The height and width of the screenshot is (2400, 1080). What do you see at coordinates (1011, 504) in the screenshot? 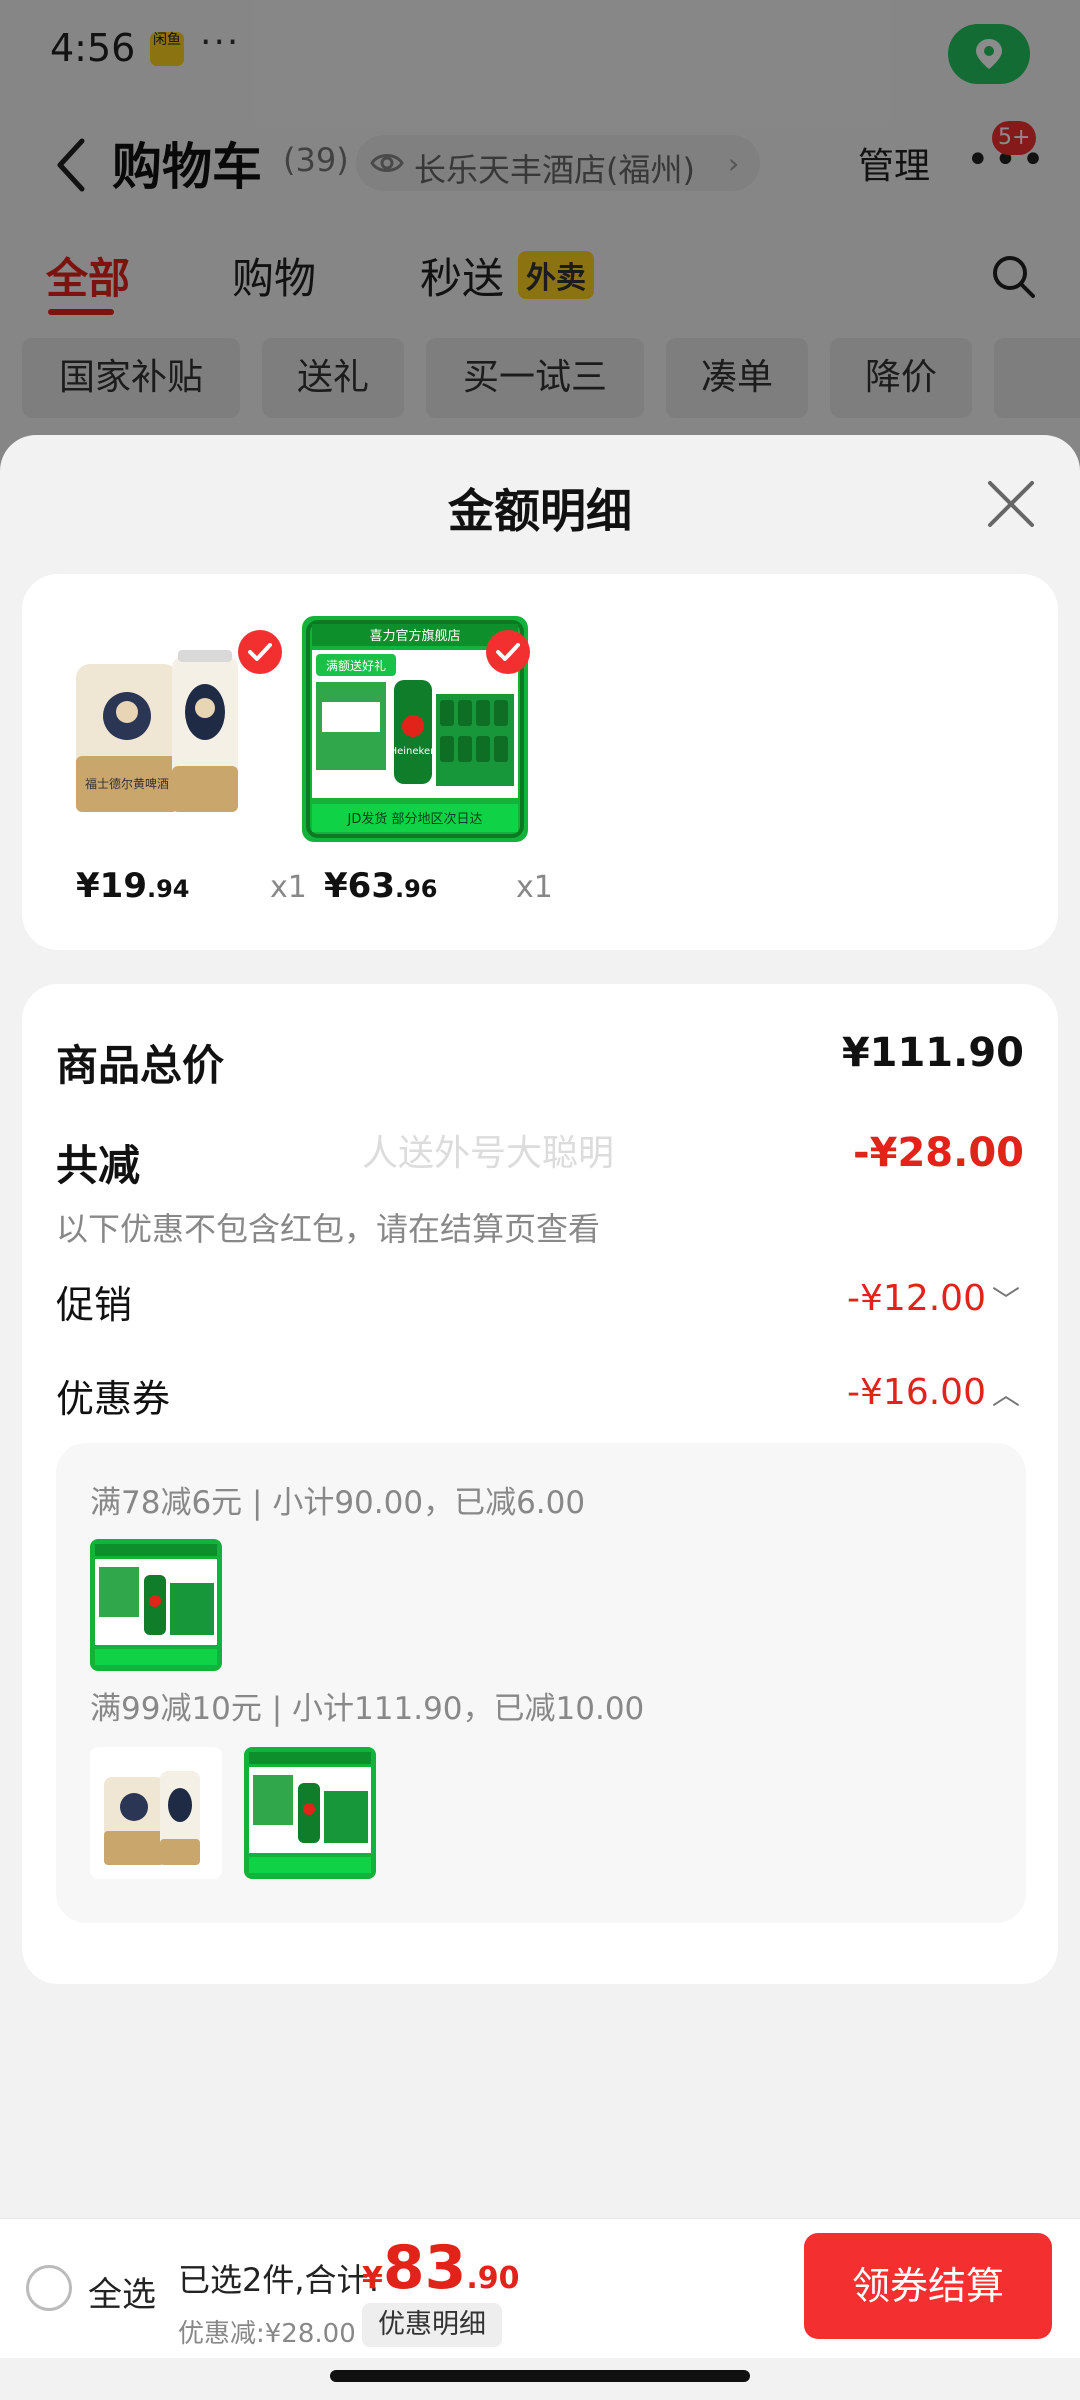
I see `close-icon` at bounding box center [1011, 504].